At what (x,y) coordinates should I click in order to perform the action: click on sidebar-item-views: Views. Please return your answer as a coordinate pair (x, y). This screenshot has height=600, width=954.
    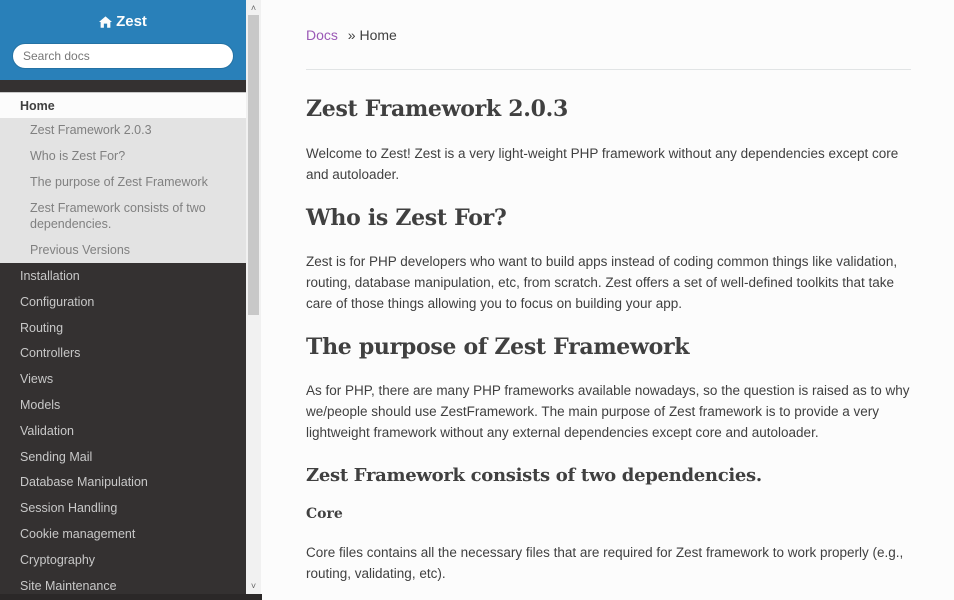
    Looking at the image, I should click on (123, 379).